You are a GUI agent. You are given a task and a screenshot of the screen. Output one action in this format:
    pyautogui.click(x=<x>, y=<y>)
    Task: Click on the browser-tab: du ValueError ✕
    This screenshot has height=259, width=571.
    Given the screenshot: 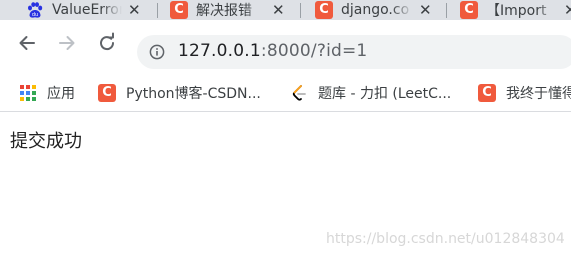 What is the action you would take?
    pyautogui.click(x=83, y=10)
    